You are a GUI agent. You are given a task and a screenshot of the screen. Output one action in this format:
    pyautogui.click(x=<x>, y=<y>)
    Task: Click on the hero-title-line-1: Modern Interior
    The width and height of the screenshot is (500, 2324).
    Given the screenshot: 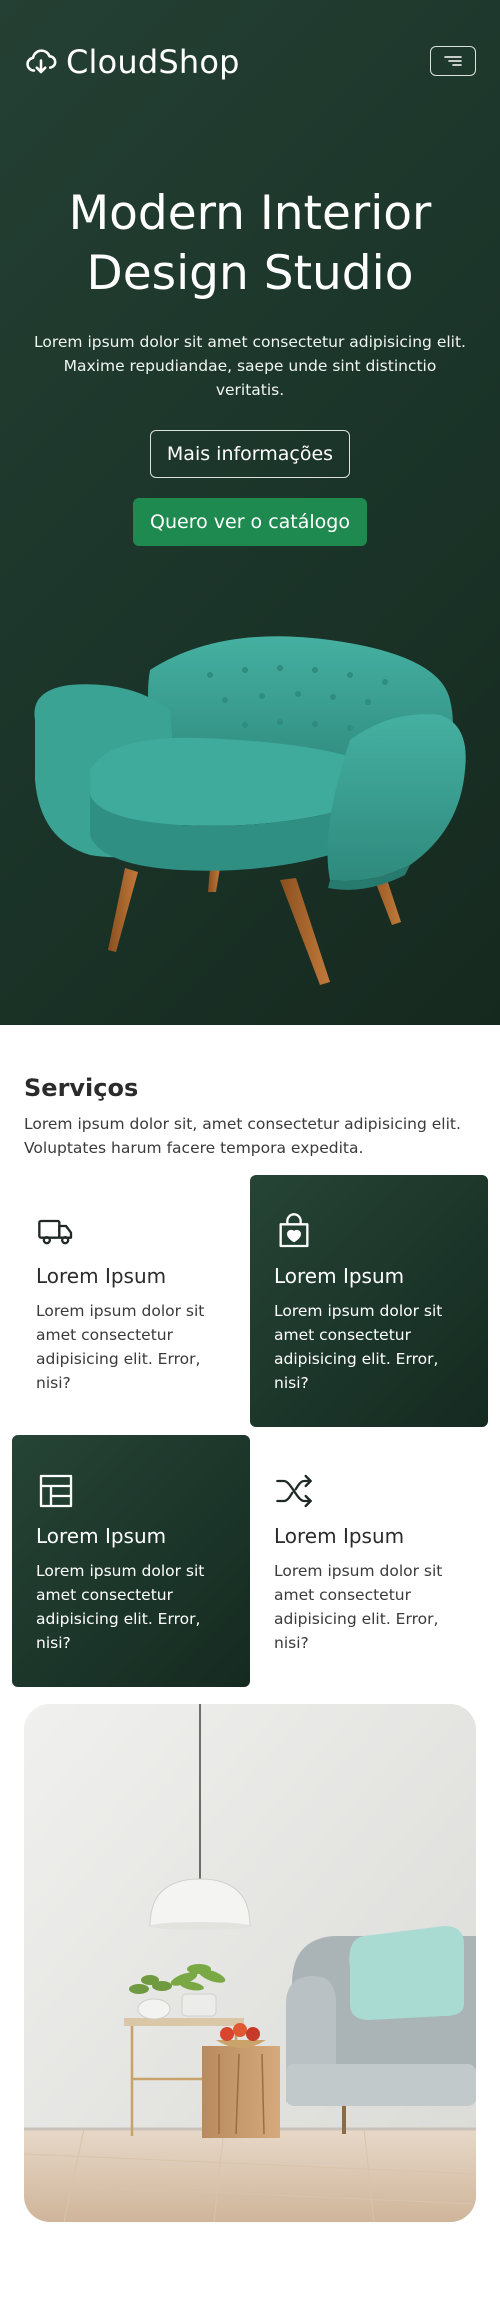 What is the action you would take?
    pyautogui.click(x=250, y=213)
    